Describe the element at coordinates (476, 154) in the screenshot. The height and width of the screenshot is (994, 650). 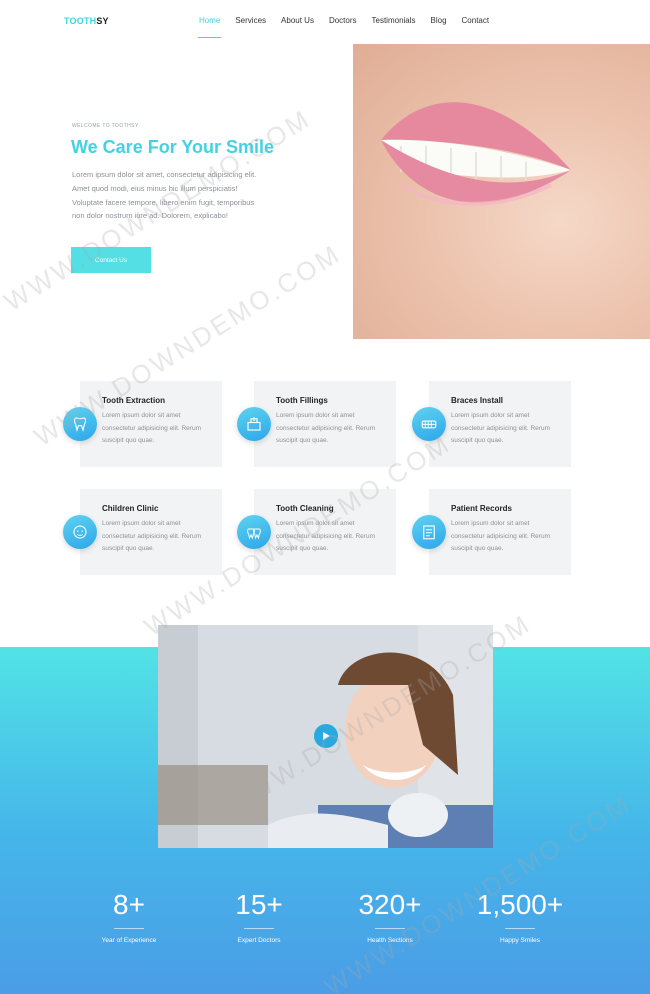
I see `smile-illustration` at that location.